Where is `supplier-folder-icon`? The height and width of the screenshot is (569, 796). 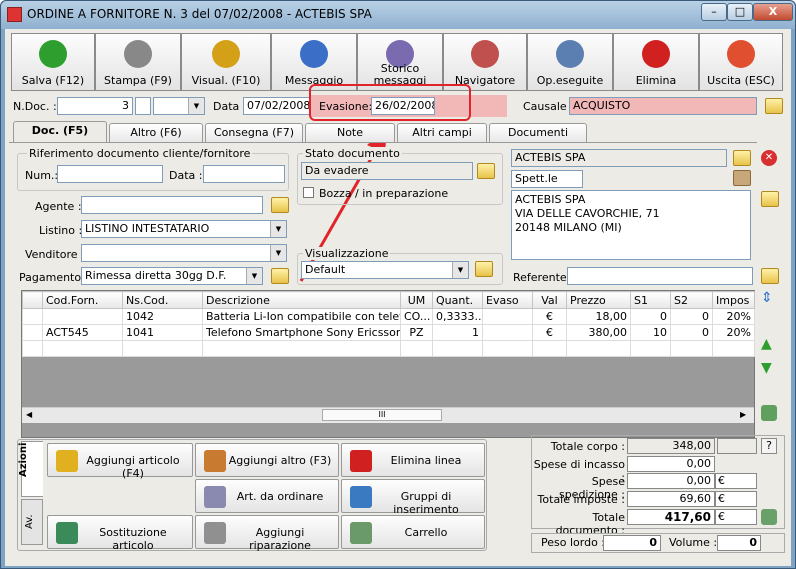 supplier-folder-icon is located at coordinates (742, 158).